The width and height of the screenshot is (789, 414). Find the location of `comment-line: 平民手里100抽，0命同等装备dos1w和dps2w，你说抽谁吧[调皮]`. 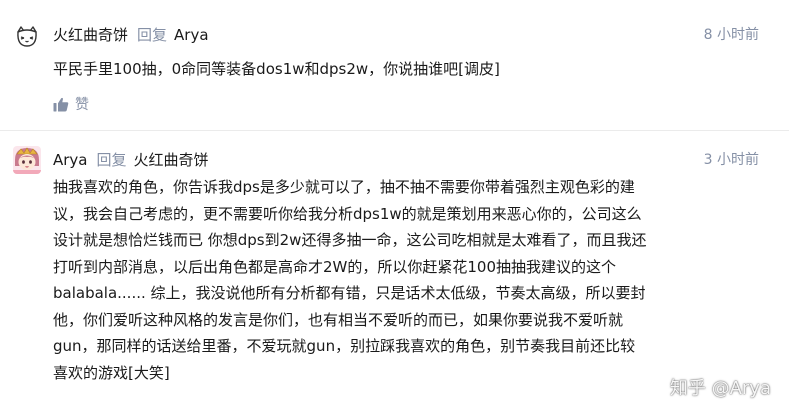

comment-line: 平民手里100抽，0命同等装备dos1w和dps2w，你说抽谁吧[调皮] is located at coordinates (276, 69).